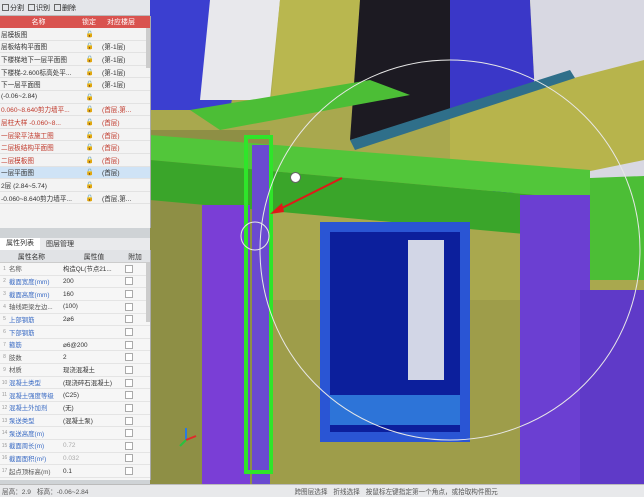 The image size is (644, 497). Describe the element at coordinates (20, 244) in the screenshot. I see `tab-property-list: 属性列表` at that location.